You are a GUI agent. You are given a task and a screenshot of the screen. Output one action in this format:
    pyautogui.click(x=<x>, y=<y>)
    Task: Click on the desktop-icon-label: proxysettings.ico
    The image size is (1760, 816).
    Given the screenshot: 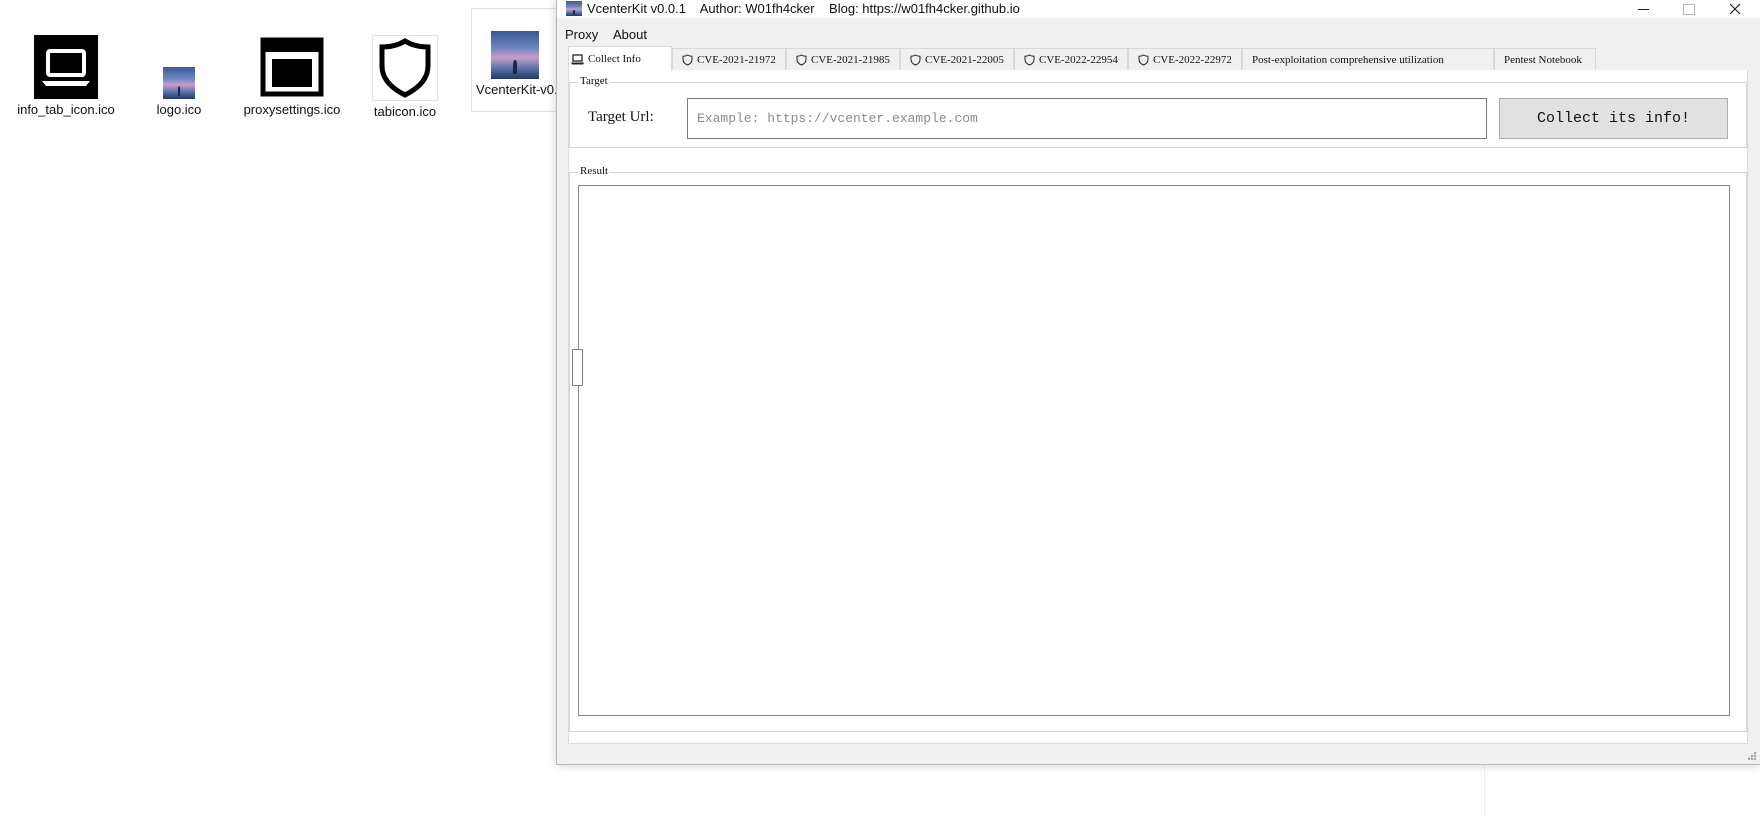 What is the action you would take?
    pyautogui.click(x=292, y=109)
    